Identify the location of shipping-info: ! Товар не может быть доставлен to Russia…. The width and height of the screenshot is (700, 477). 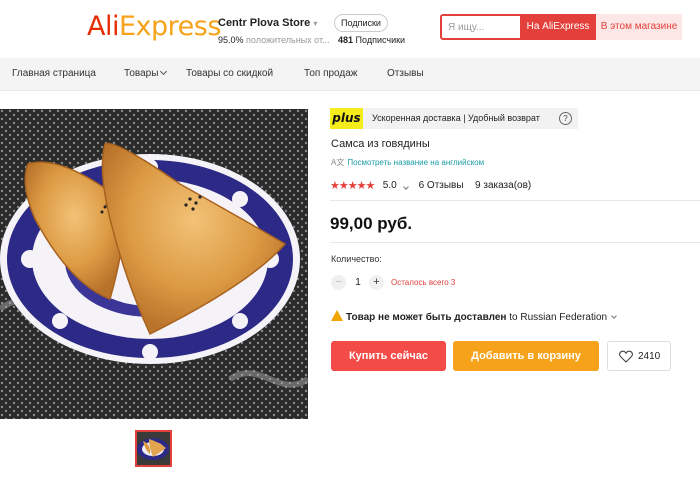
(474, 316).